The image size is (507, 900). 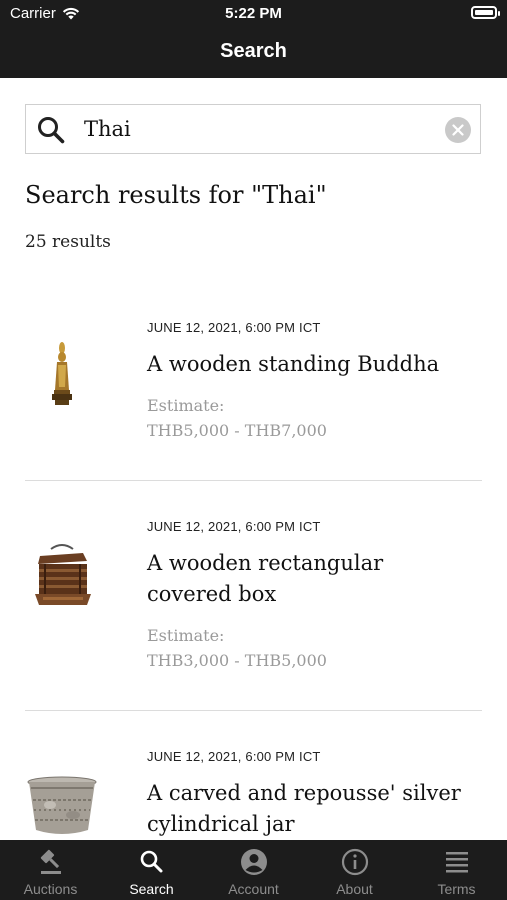 I want to click on gavel-icon, so click(x=50, y=861).